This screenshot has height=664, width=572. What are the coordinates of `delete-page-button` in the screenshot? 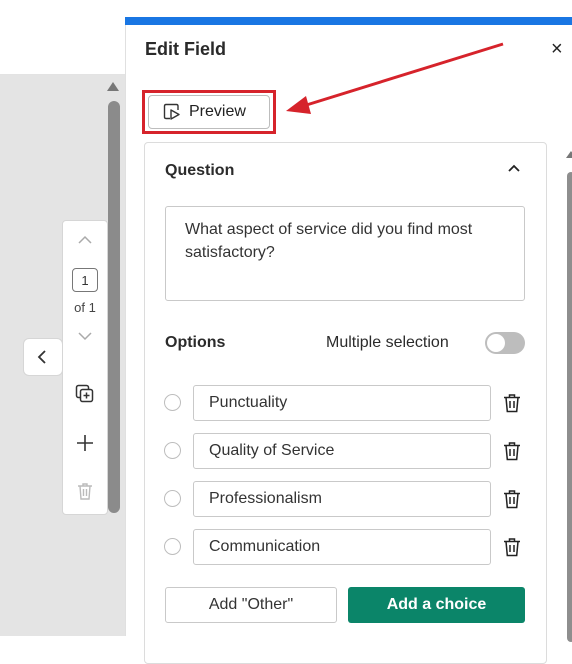 It's located at (85, 491).